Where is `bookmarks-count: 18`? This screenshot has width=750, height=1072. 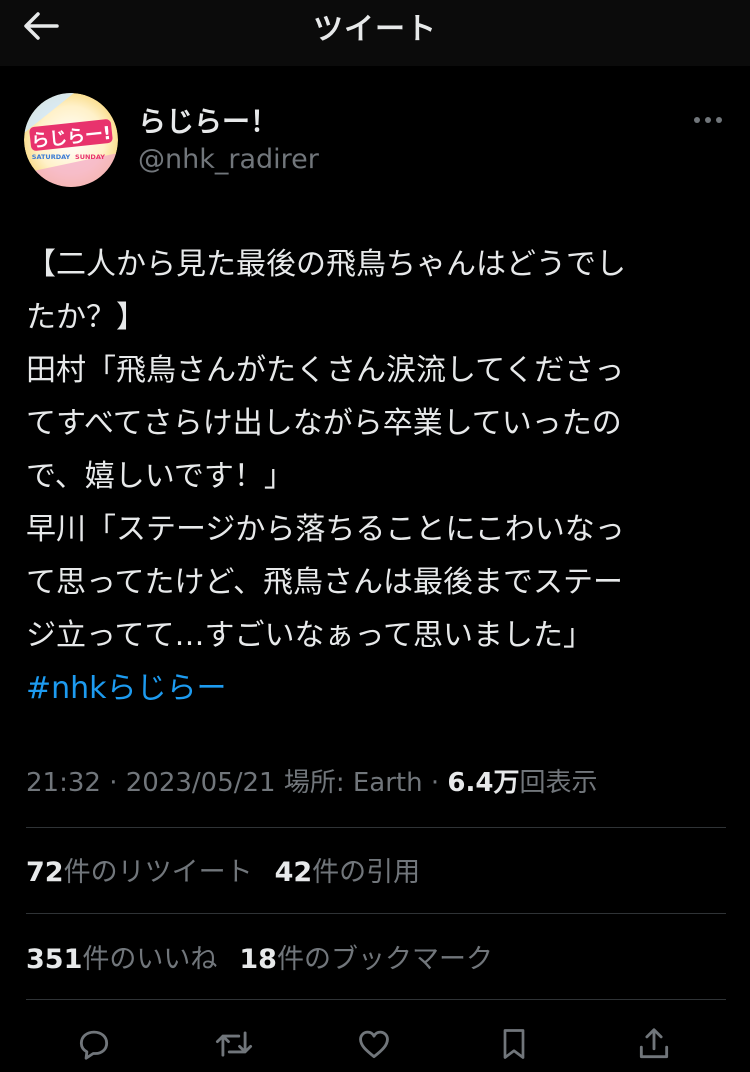 bookmarks-count: 18 is located at coordinates (258, 959).